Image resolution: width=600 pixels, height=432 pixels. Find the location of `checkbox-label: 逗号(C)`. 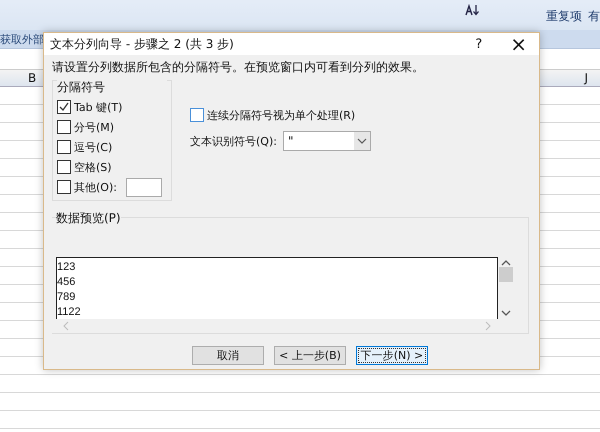

checkbox-label: 逗号(C) is located at coordinates (93, 147).